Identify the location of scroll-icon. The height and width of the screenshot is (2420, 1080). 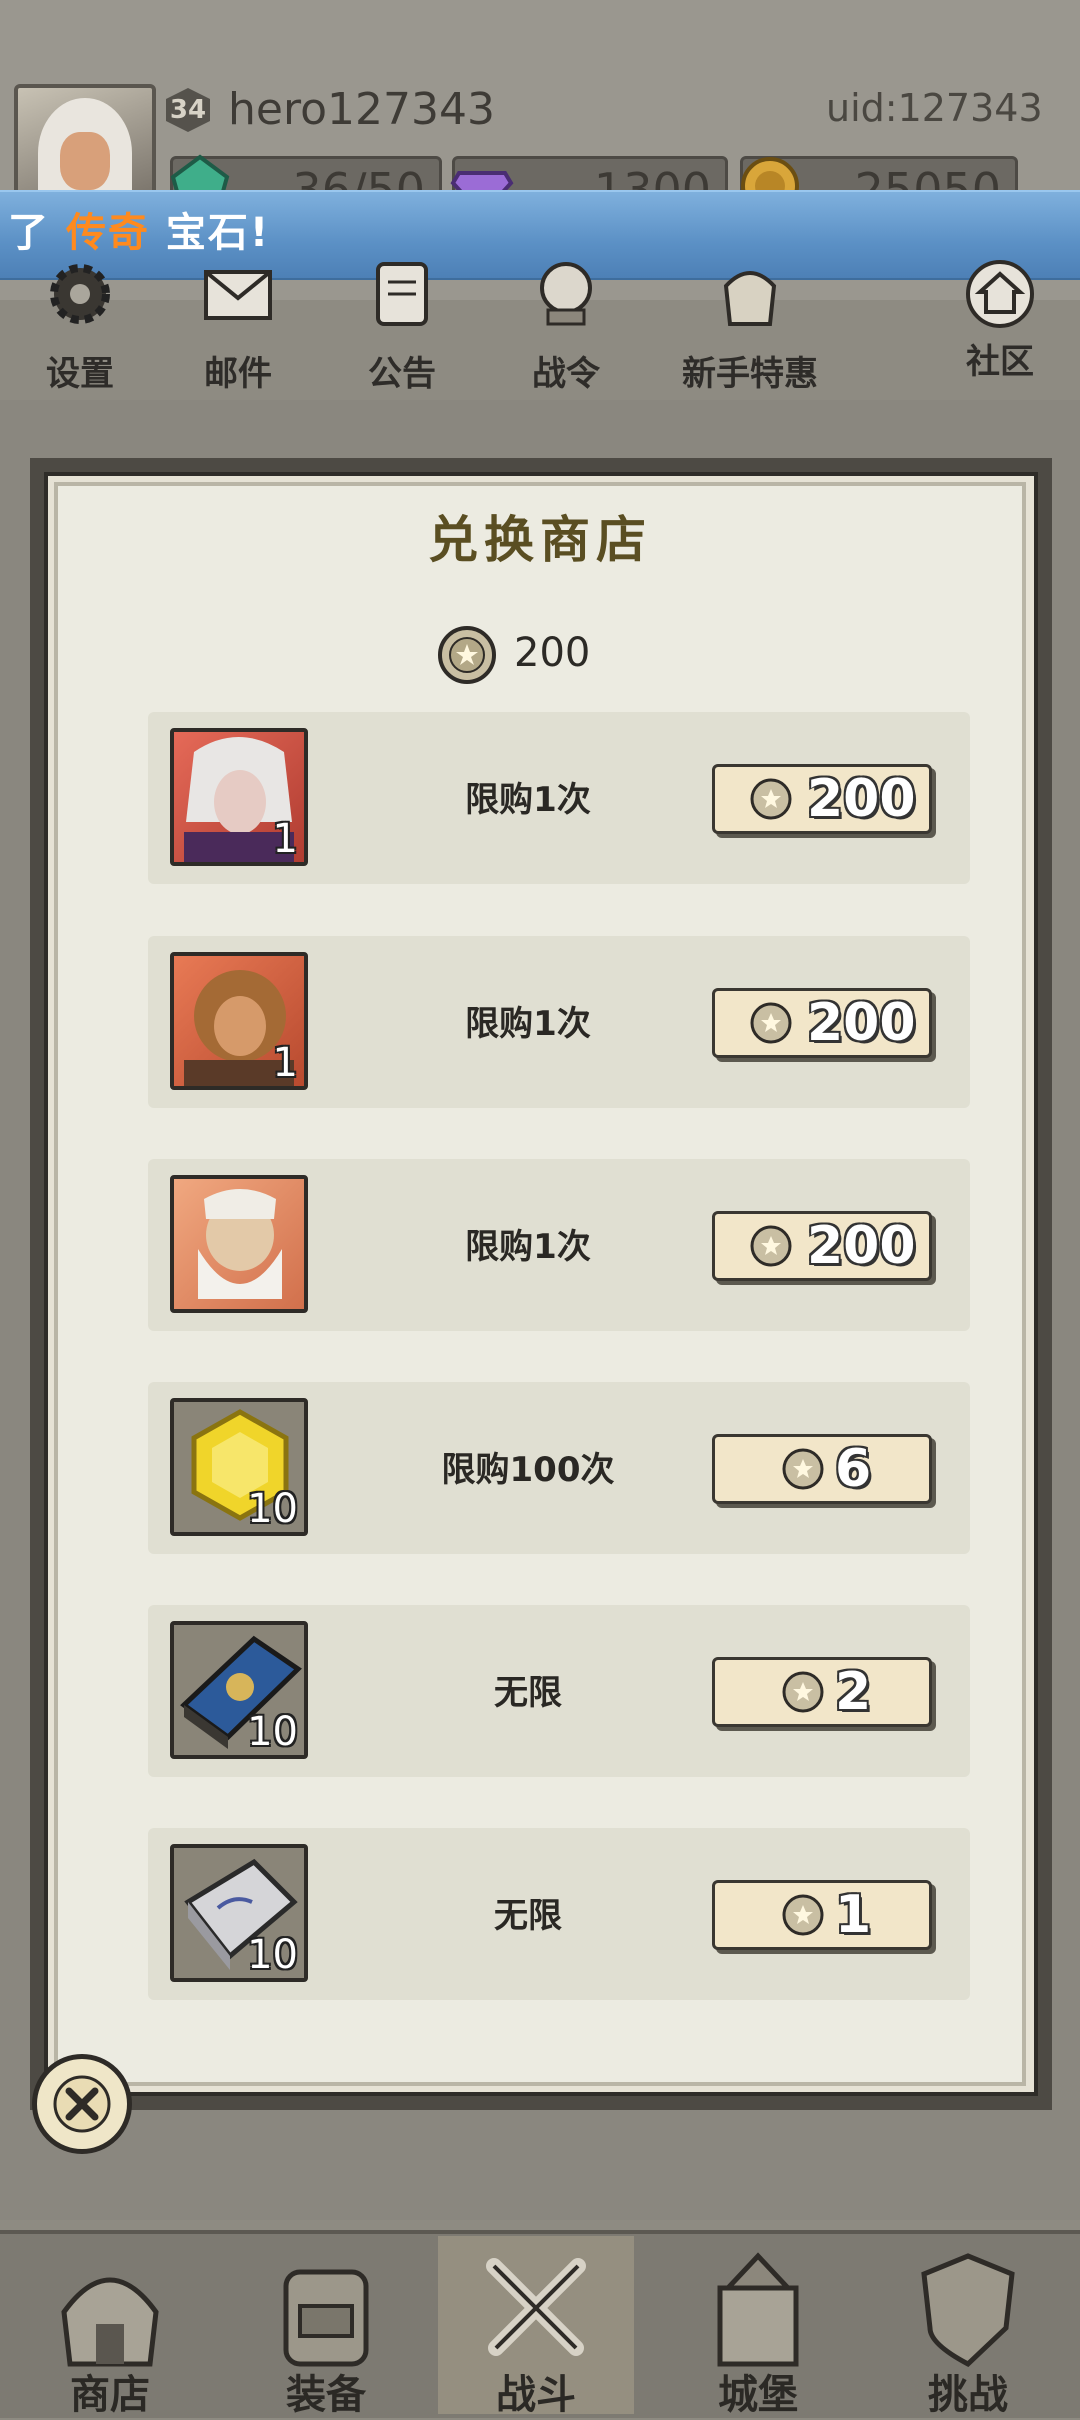
(402, 294).